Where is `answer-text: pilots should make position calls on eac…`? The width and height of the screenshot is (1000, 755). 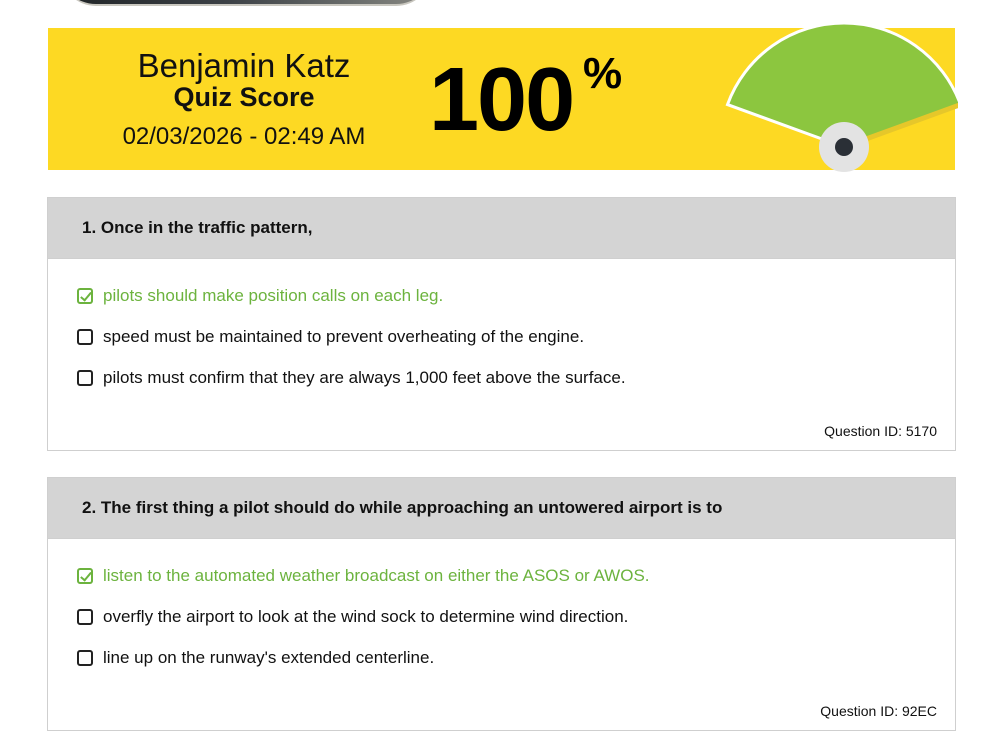 answer-text: pilots should make position calls on eac… is located at coordinates (273, 295).